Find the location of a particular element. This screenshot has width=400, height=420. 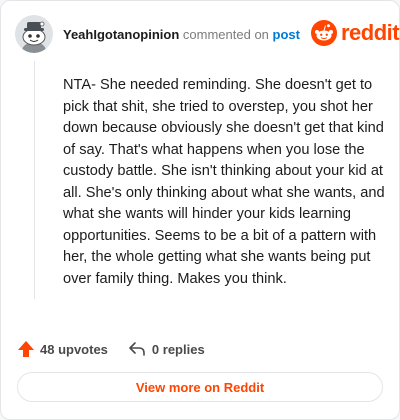

upvote-group: 48 upvotes is located at coordinates (62, 349).